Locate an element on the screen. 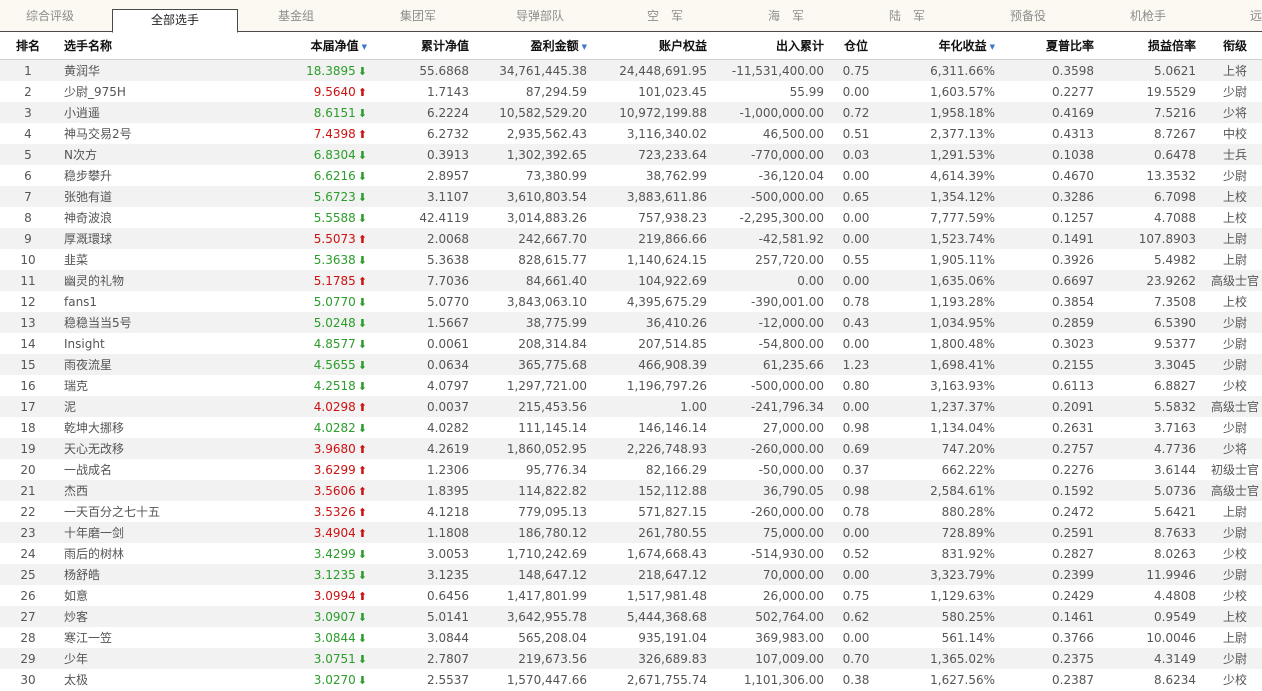  player-name-link: fans1 is located at coordinates (80, 302).